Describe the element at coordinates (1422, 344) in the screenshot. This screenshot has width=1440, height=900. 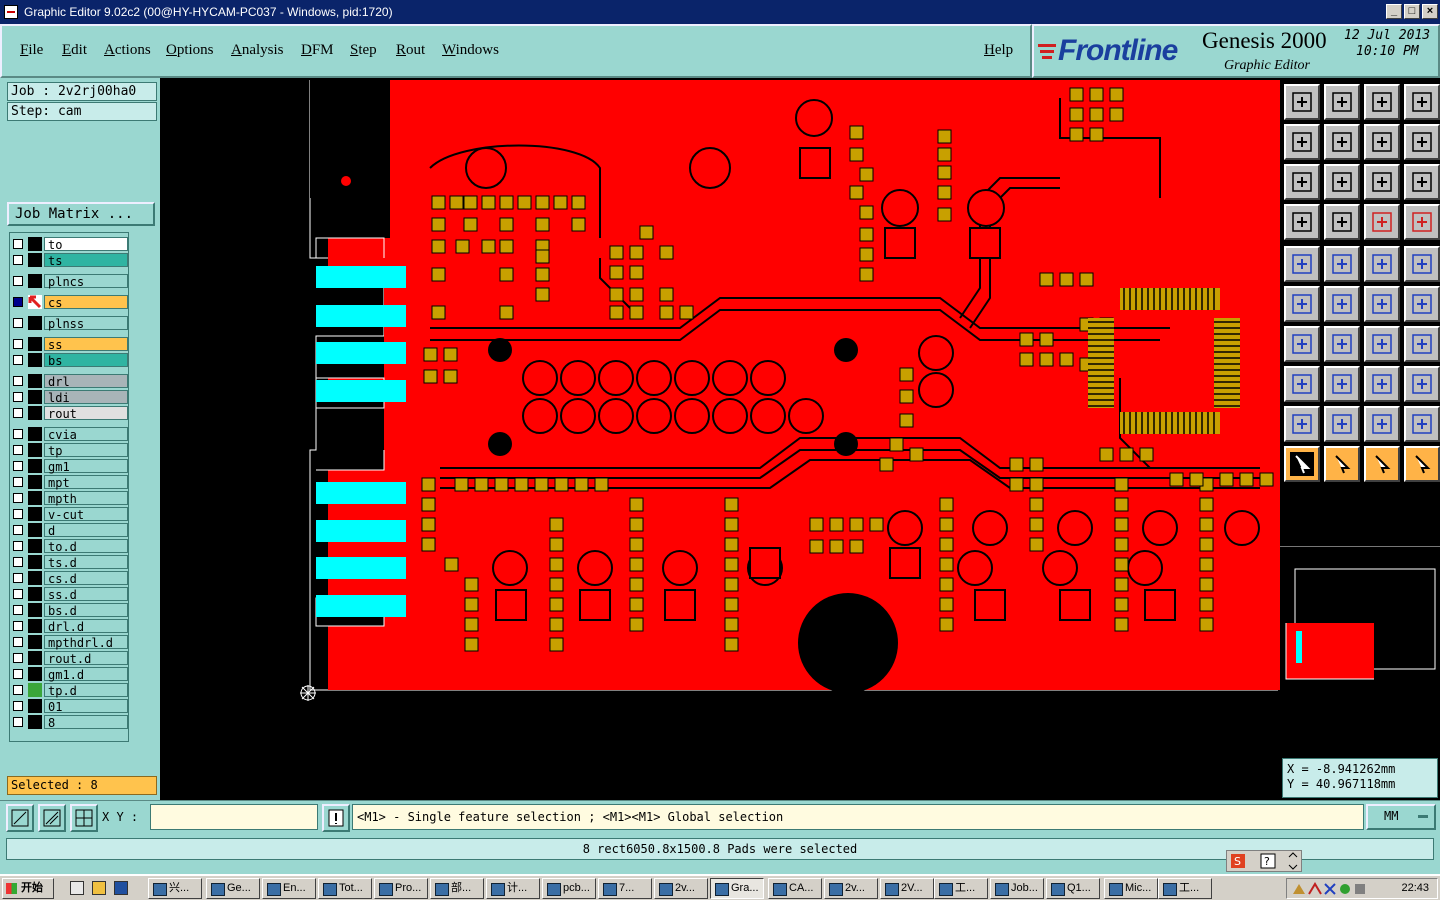
I see `mirror-button` at that location.